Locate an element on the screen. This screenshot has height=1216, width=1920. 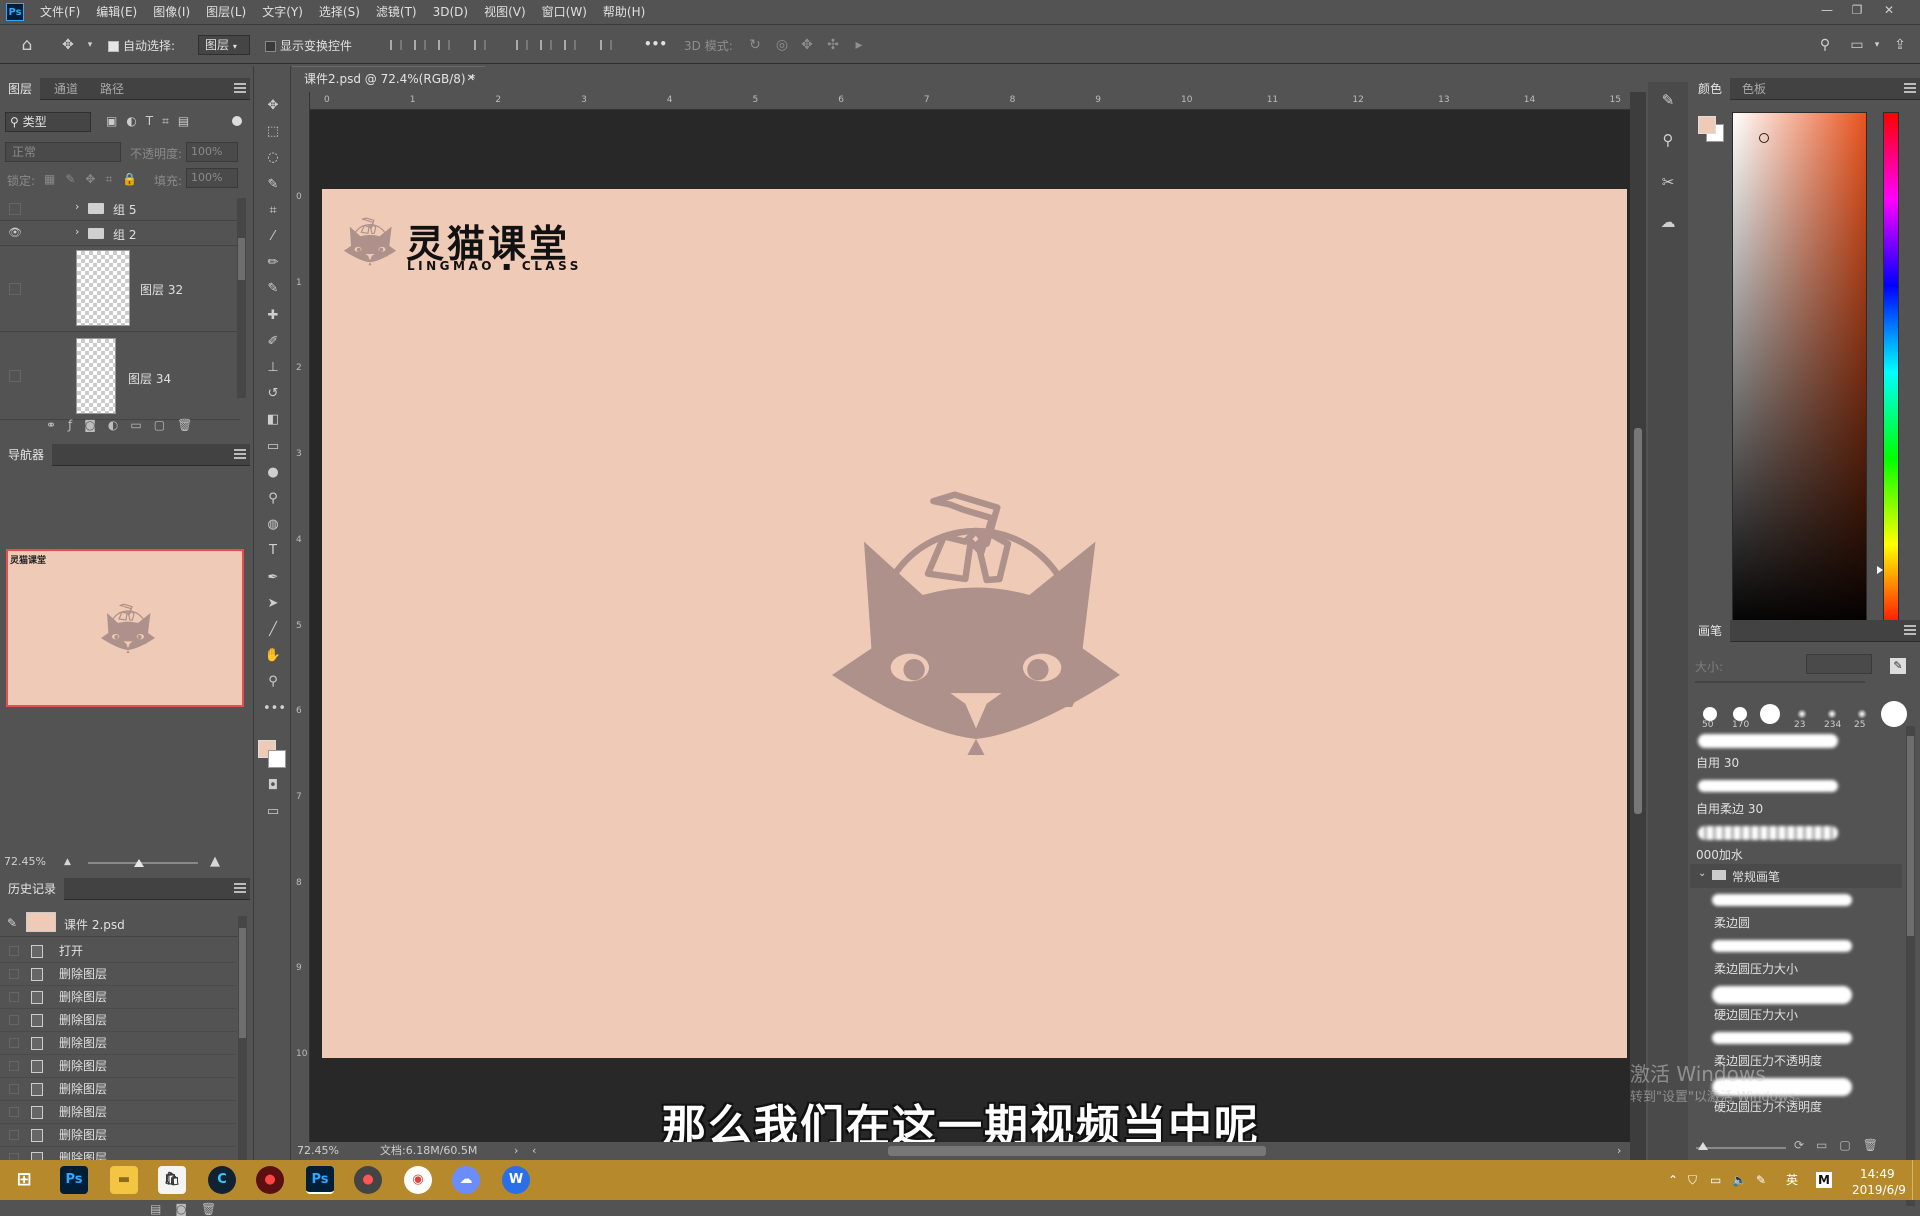
layer-filter-icons: ▣◐T⌗▤ is located at coordinates (152, 121).